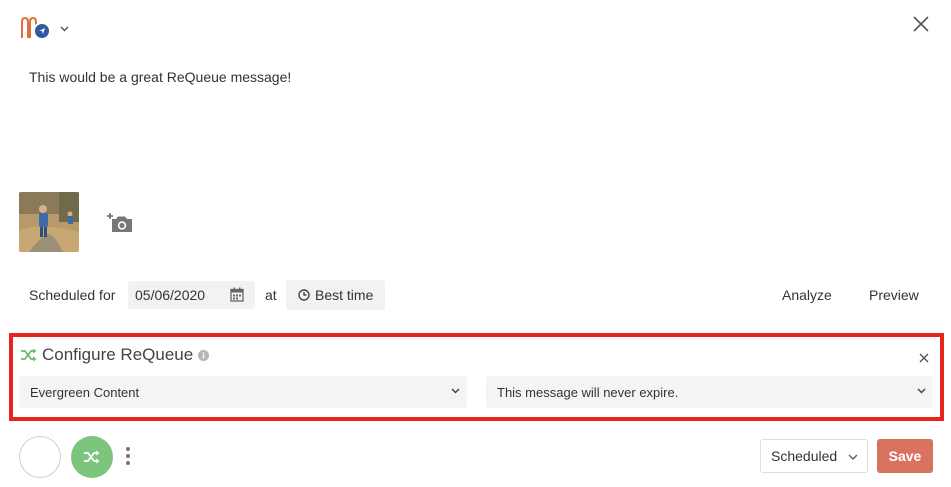 The image size is (951, 487). Describe the element at coordinates (924, 358) in the screenshot. I see `close-requeue-icon` at that location.